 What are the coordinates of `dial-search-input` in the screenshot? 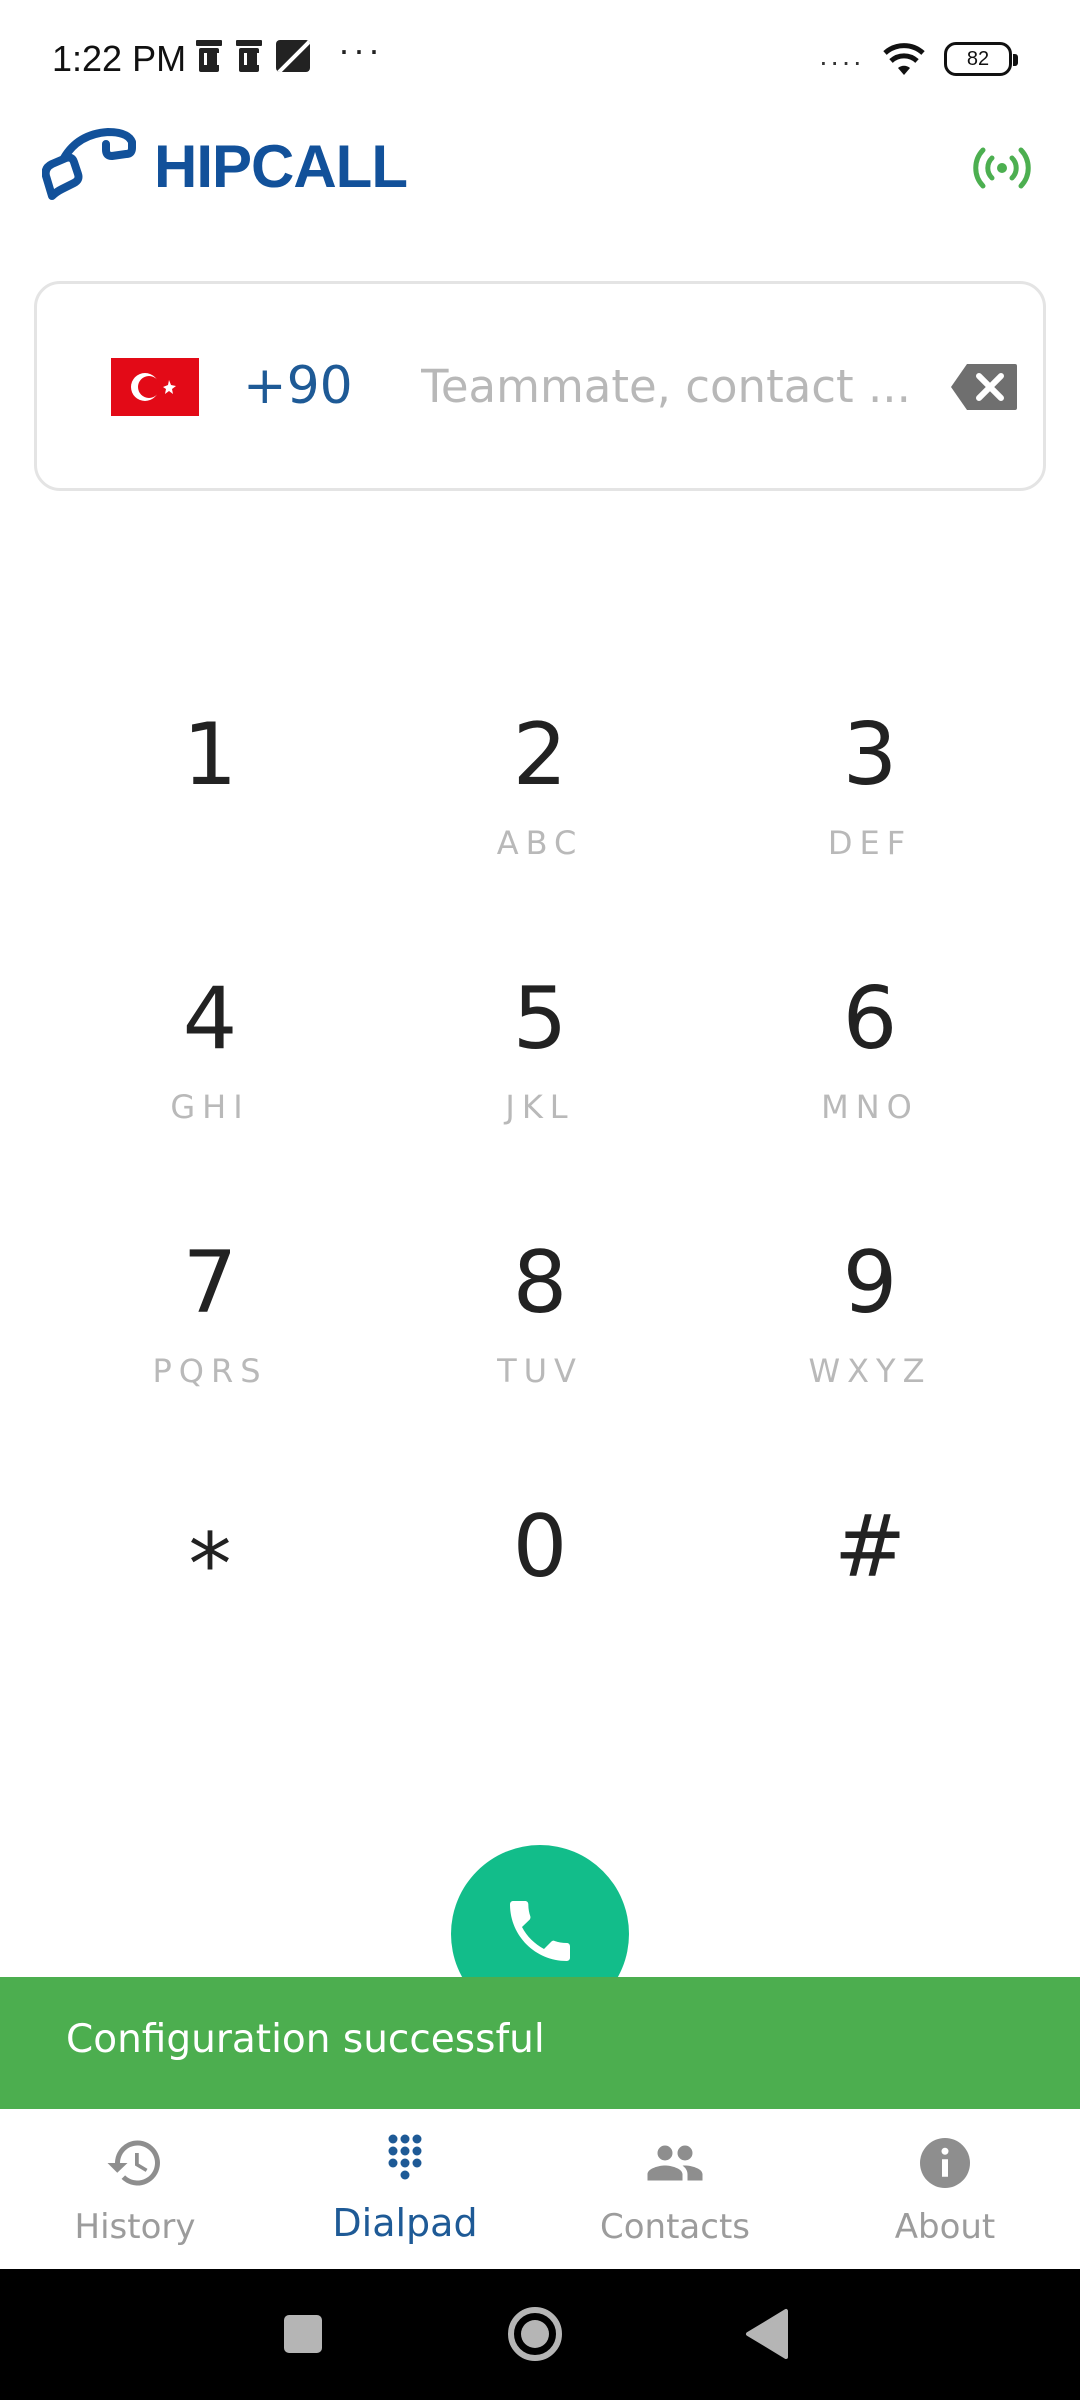 It's located at (691, 386).